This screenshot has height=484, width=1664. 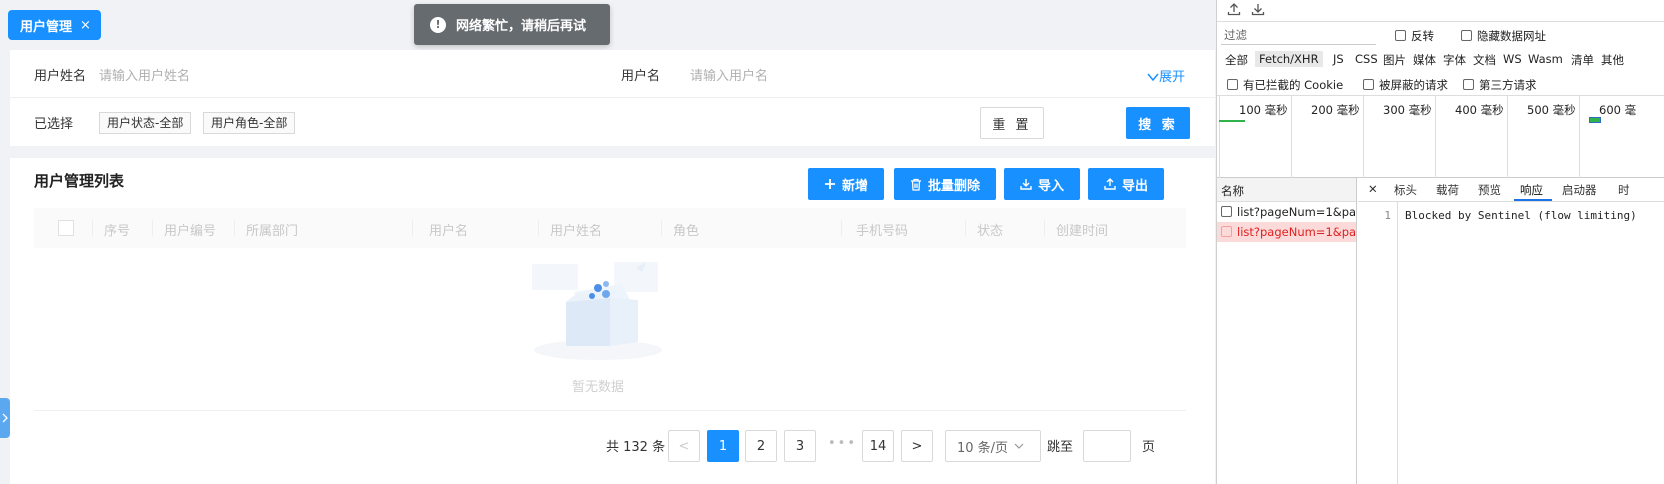 What do you see at coordinates (1400, 35) in the screenshot?
I see `invert-checkbox` at bounding box center [1400, 35].